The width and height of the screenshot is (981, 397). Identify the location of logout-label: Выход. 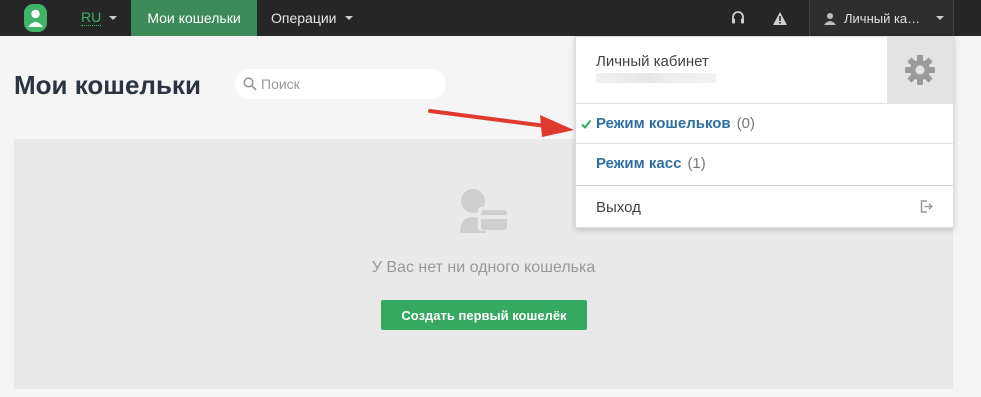
(618, 207).